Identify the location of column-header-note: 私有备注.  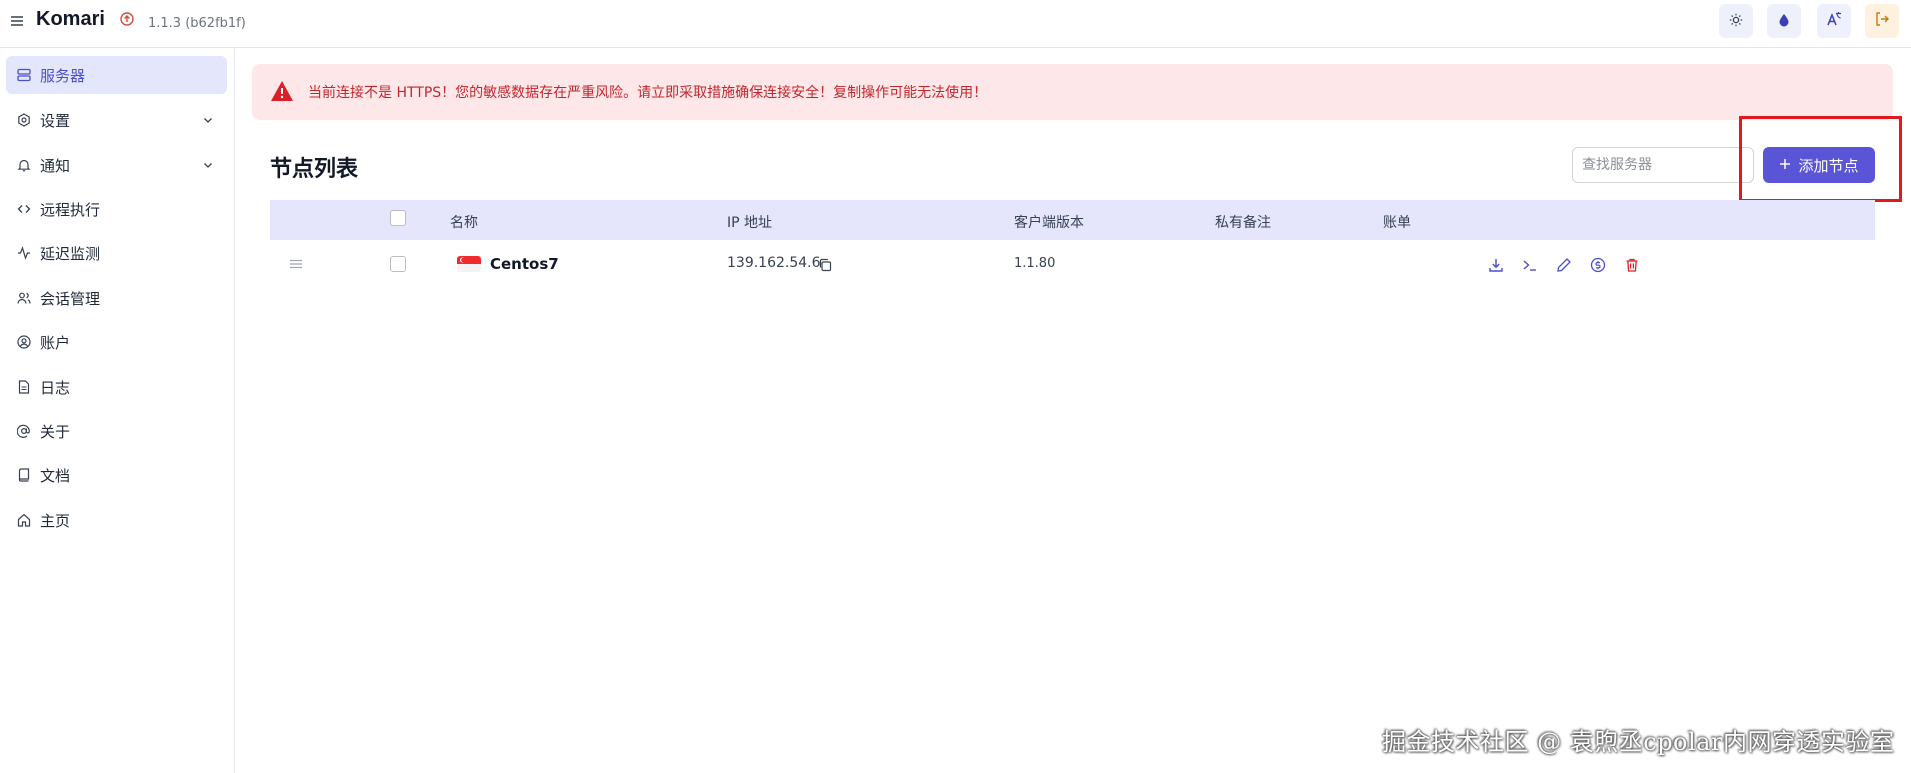
(1243, 223).